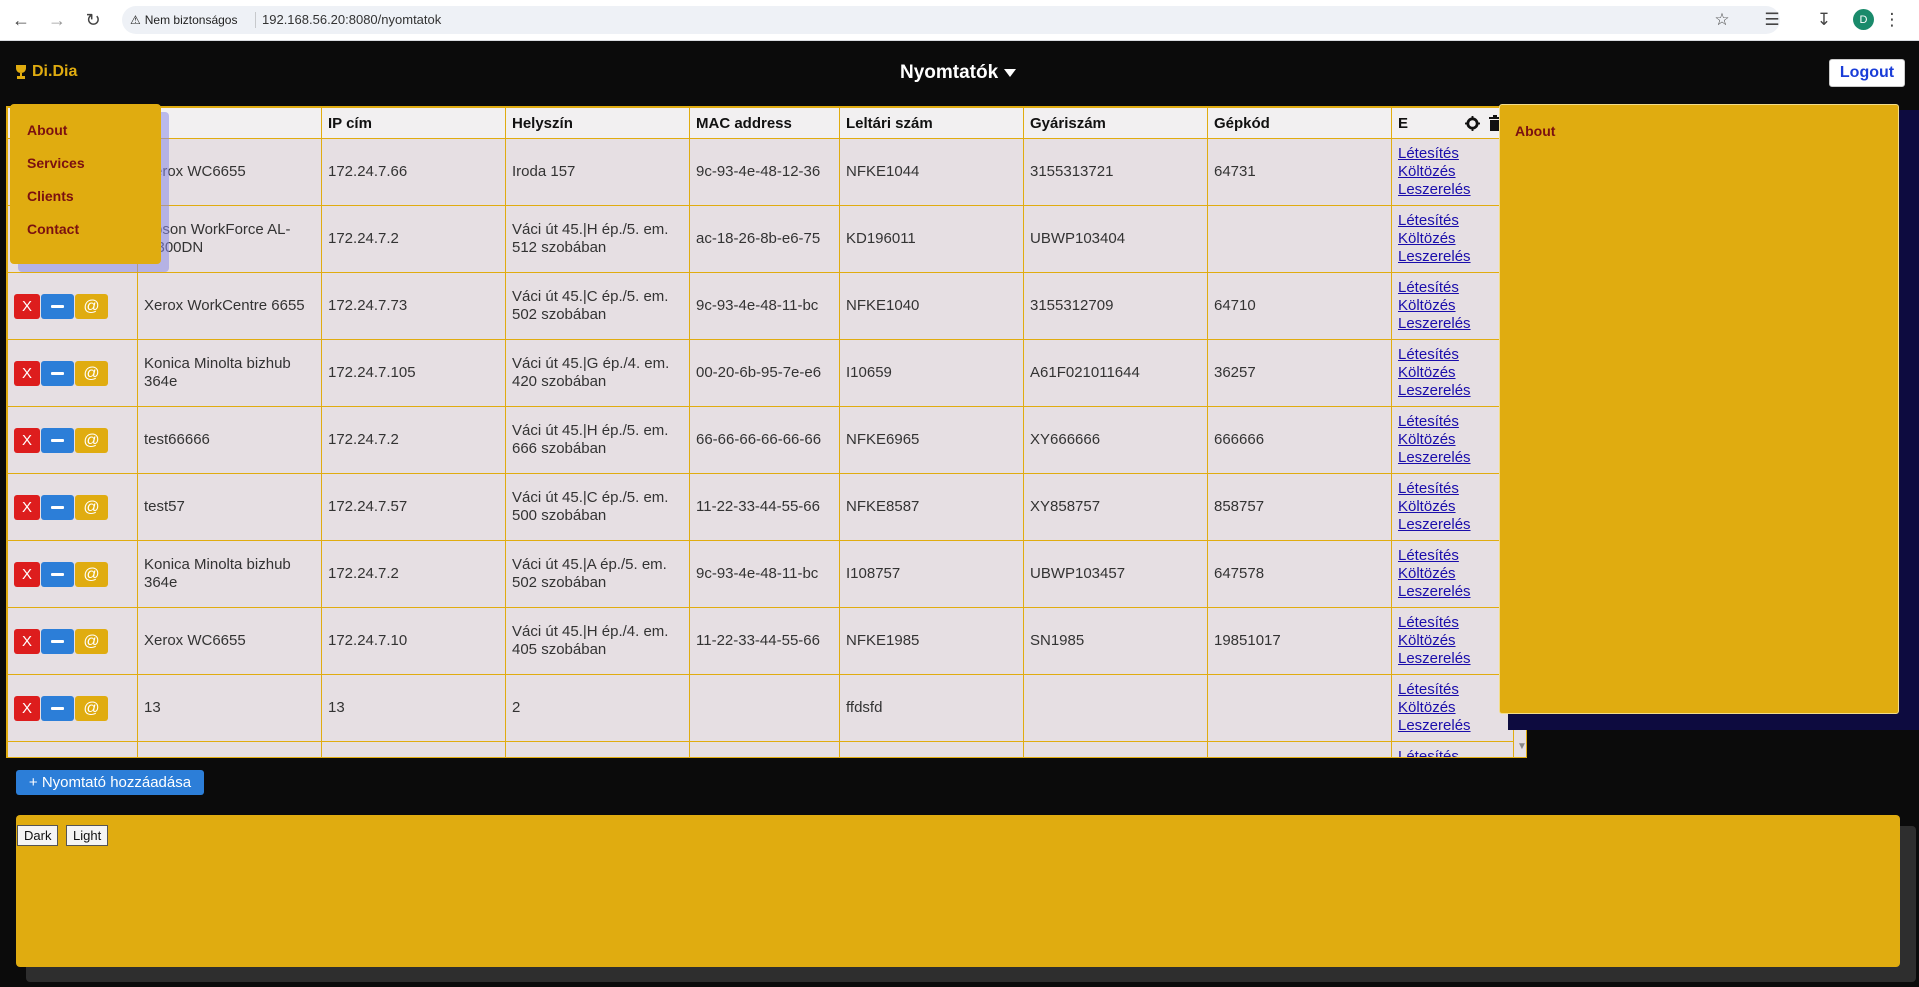 The image size is (1919, 987). Describe the element at coordinates (1115, 123) in the screenshot. I see `header-serial: Gyáriszám` at that location.